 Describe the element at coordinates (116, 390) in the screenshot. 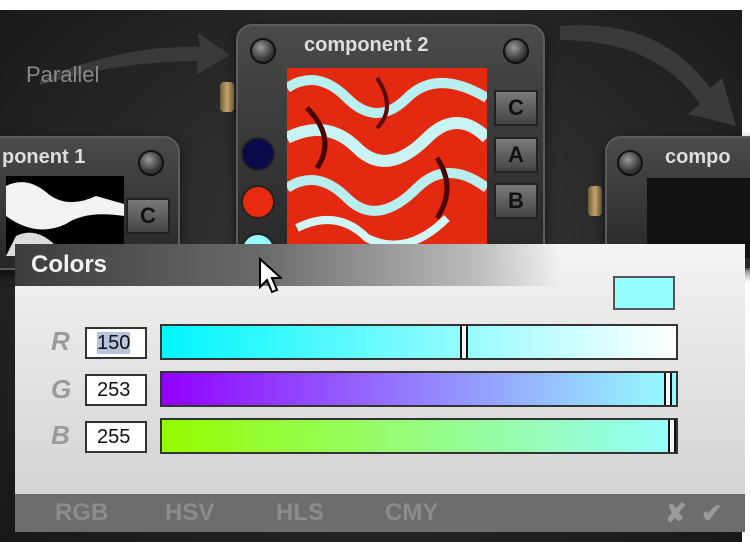

I see `green-value-input: 253` at that location.